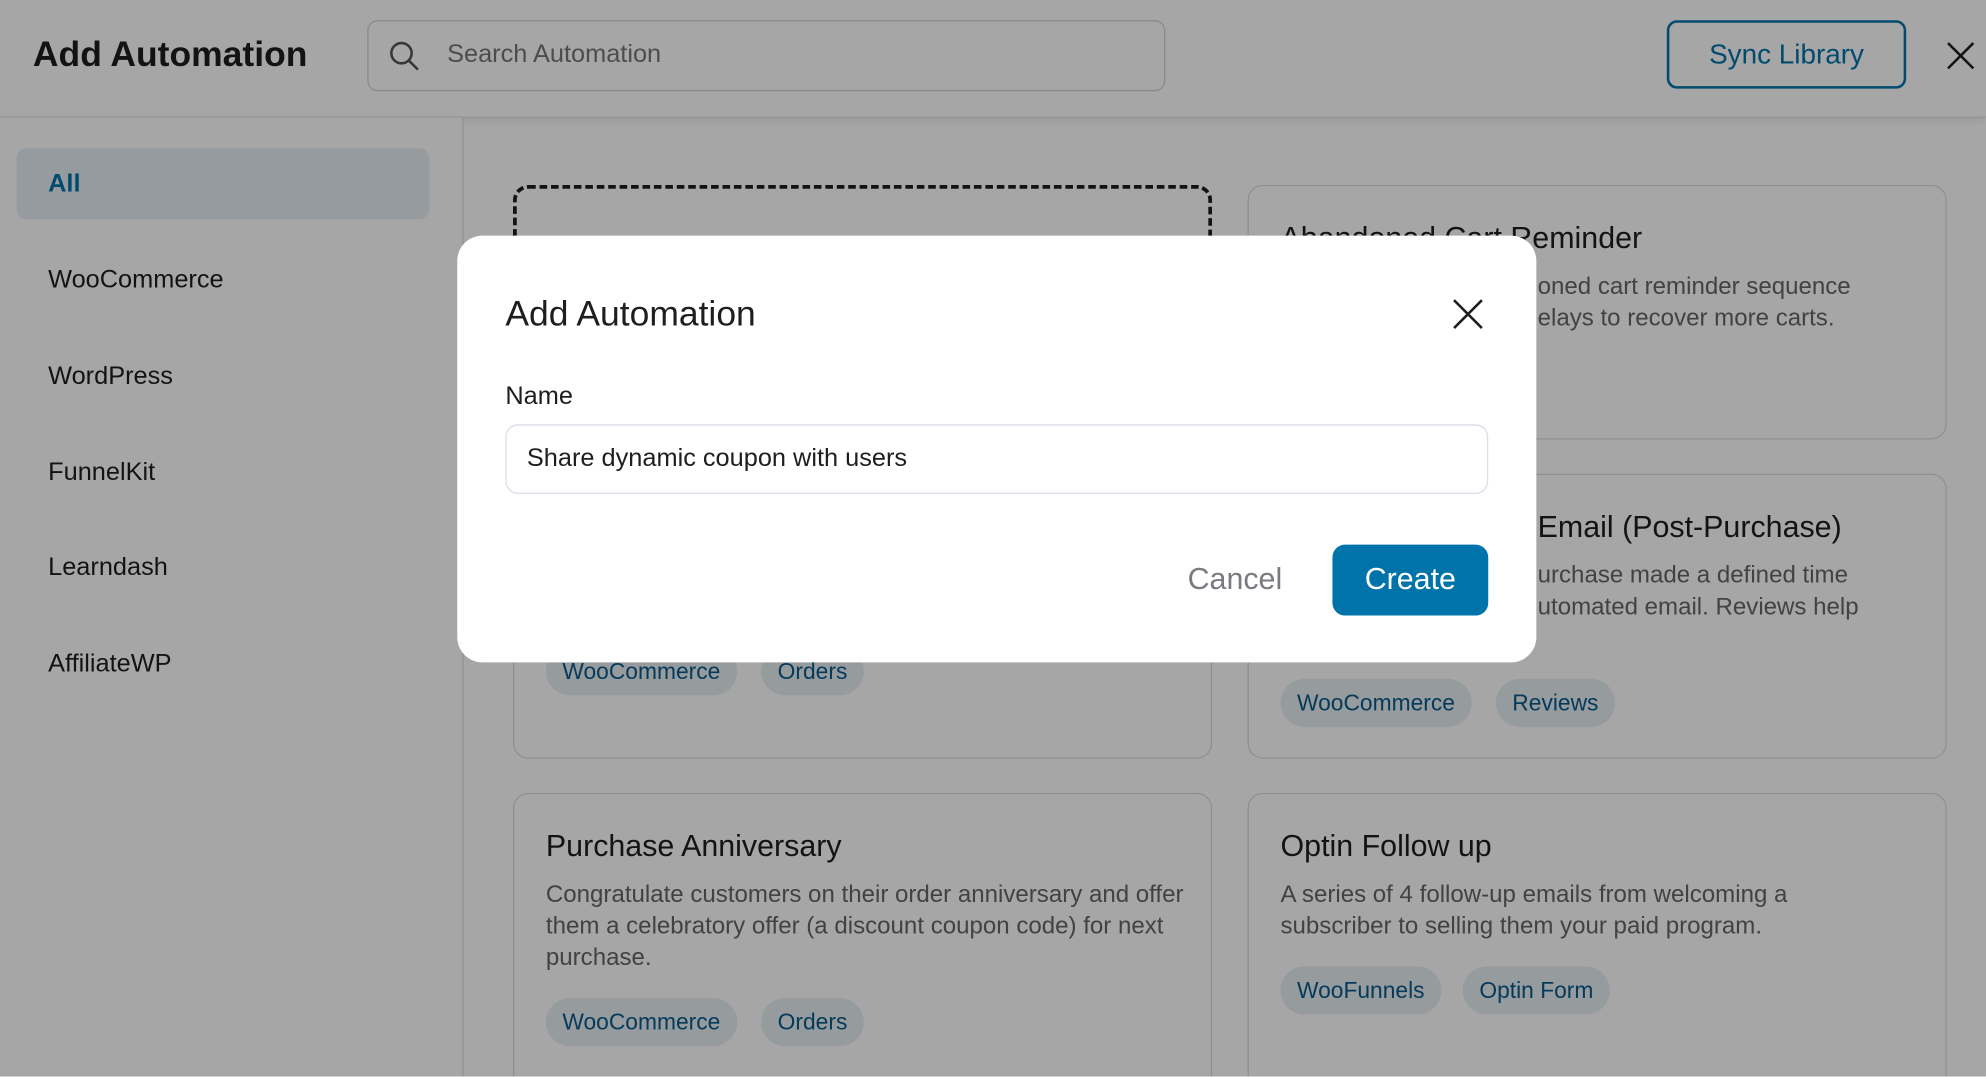  I want to click on close-icon, so click(1468, 314).